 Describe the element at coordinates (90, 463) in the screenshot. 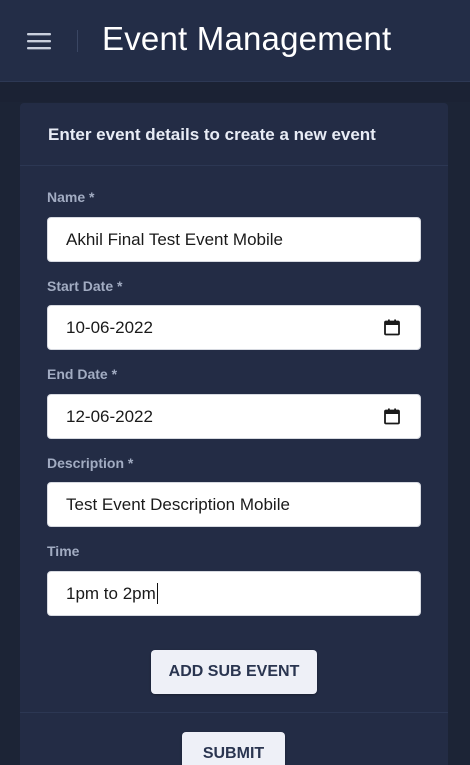

I see `description-label: Description *` at that location.